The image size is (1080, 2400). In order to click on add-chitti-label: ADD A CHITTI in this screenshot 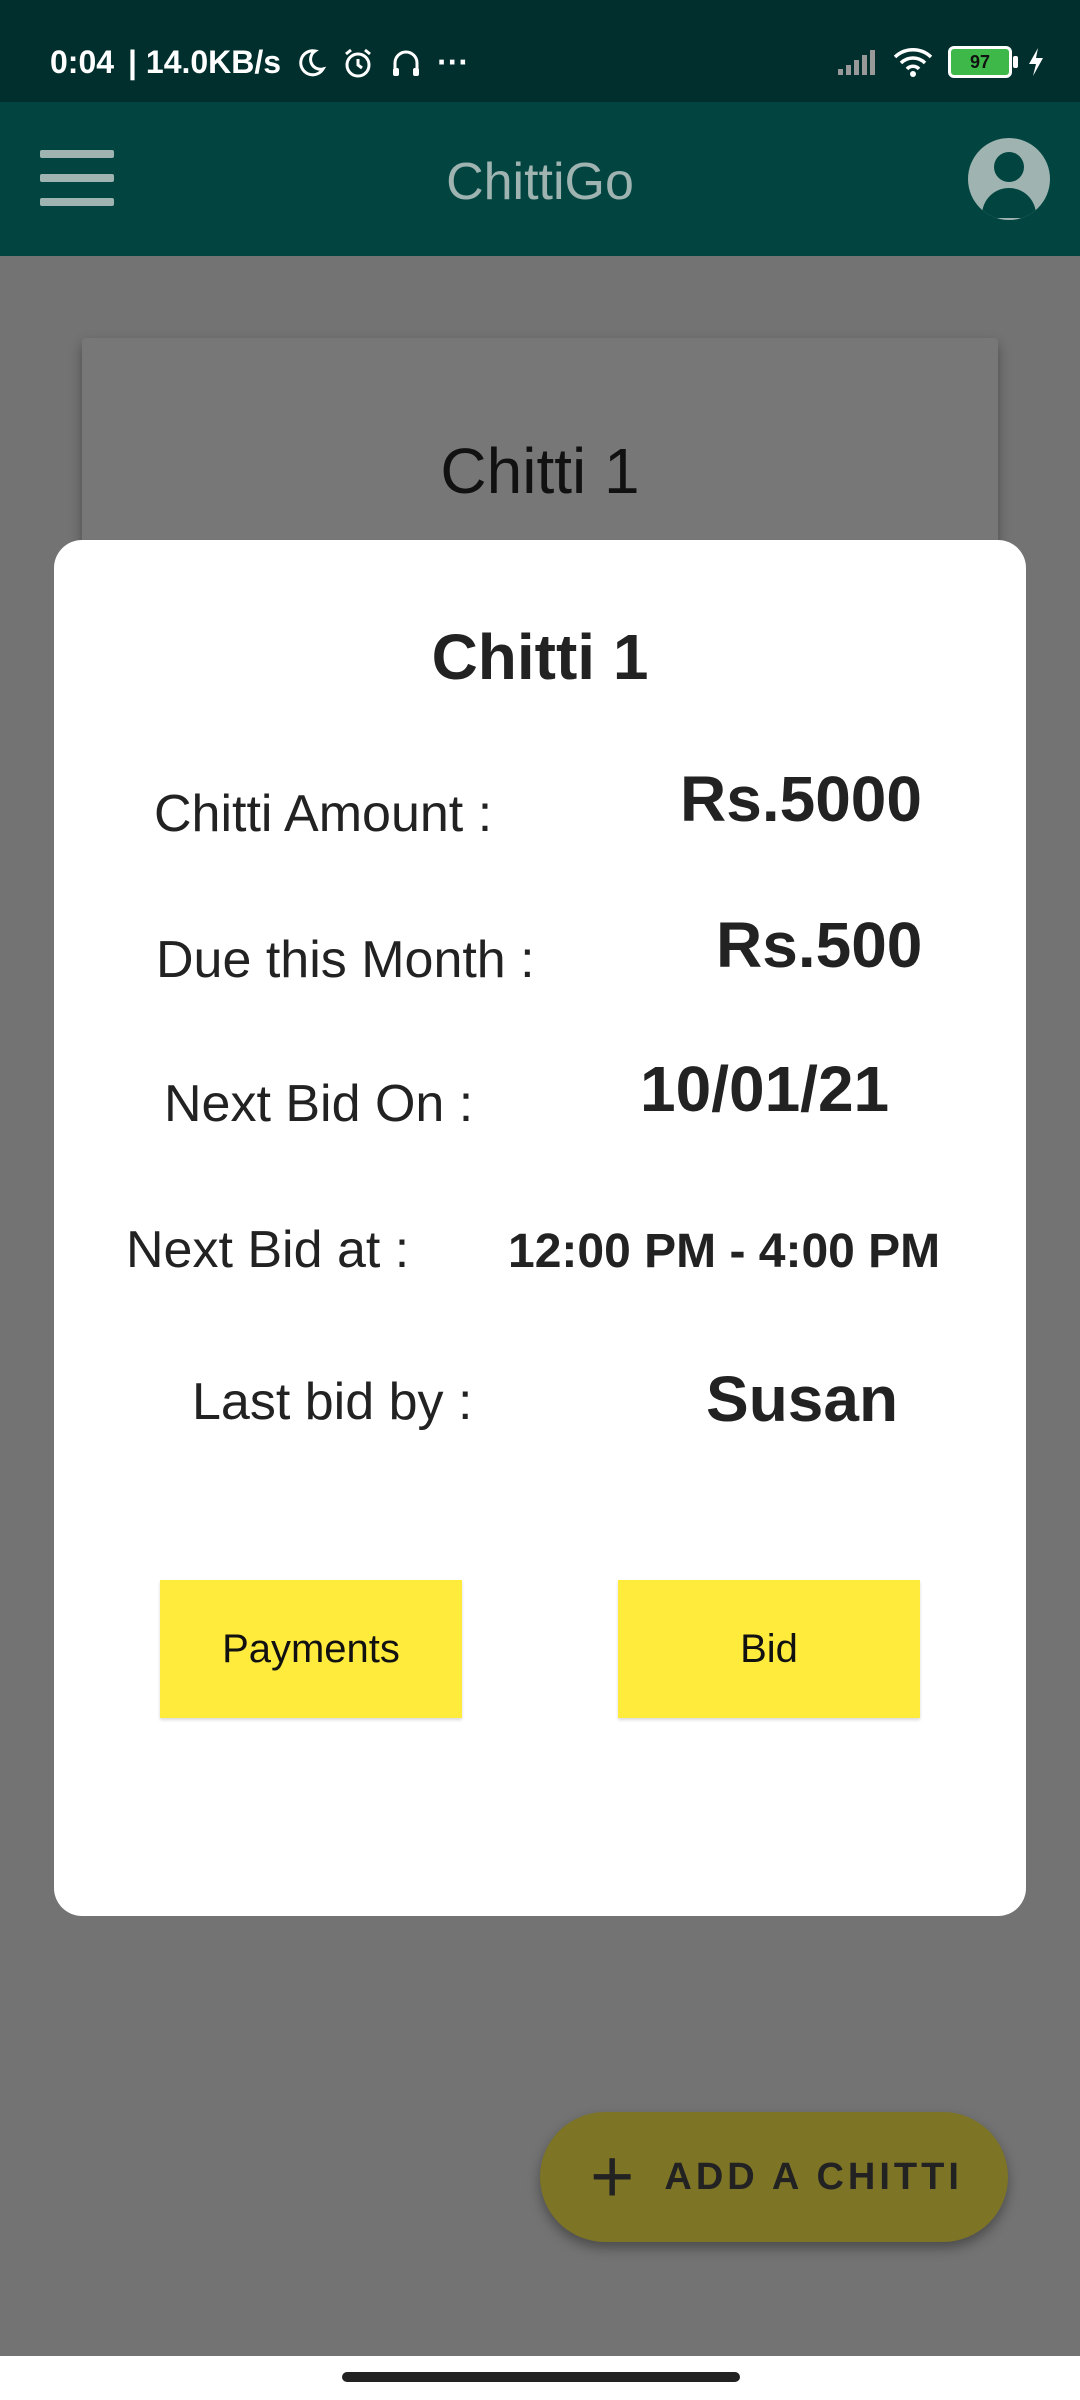, I will do `click(813, 2176)`.